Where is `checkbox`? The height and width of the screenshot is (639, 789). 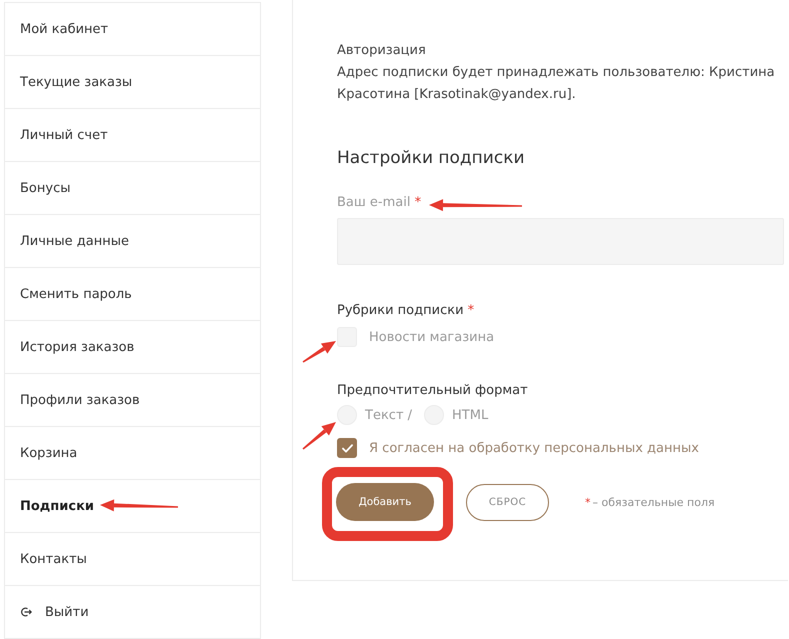
checkbox is located at coordinates (347, 448).